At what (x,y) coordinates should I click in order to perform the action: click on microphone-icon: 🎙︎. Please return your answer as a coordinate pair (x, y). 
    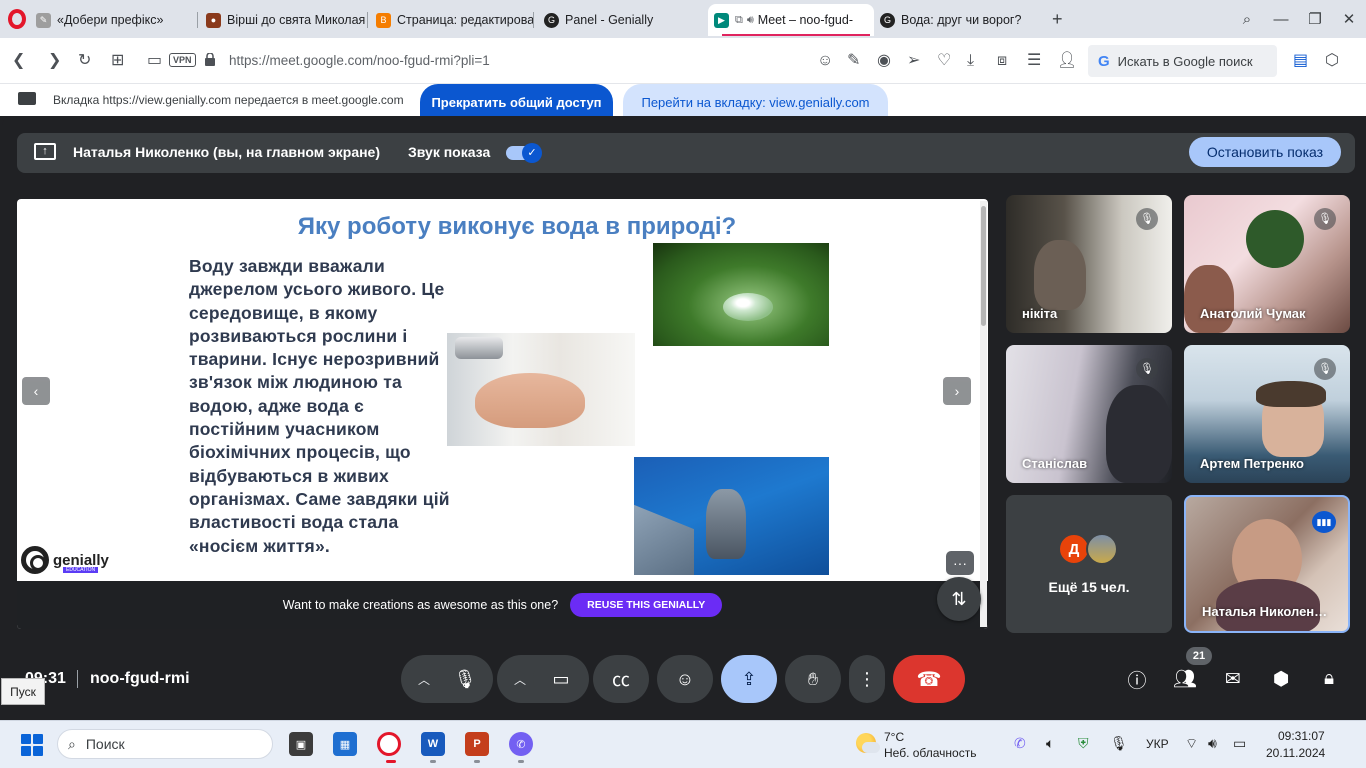
    Looking at the image, I should click on (465, 679).